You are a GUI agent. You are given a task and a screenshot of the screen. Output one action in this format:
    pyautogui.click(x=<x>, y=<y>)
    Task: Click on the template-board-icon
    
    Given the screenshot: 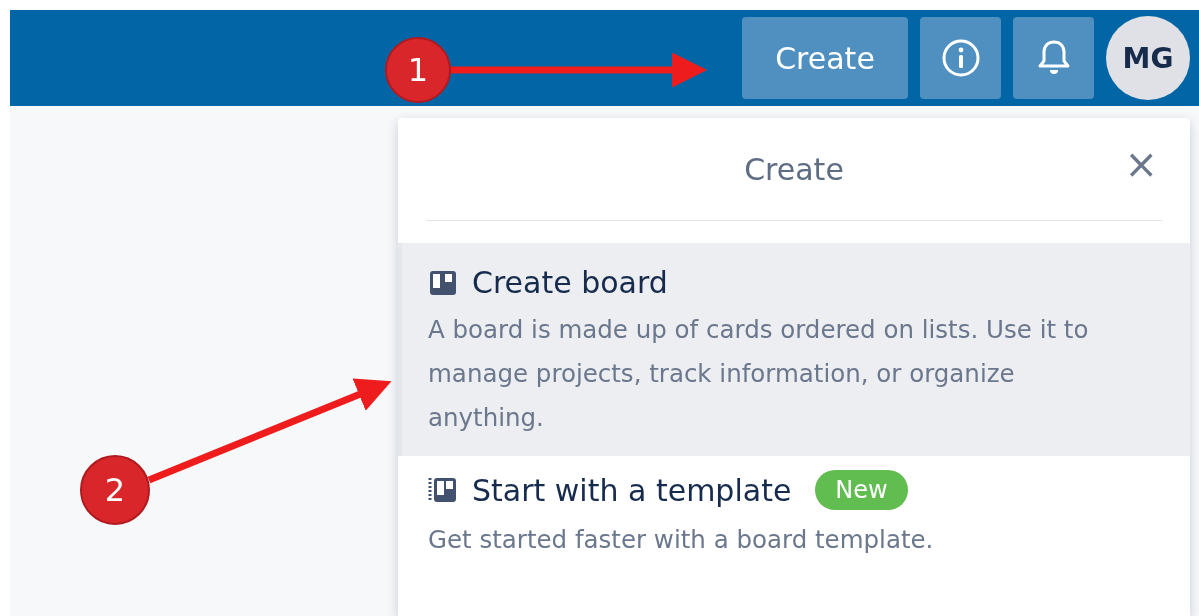 What is the action you would take?
    pyautogui.click(x=443, y=490)
    